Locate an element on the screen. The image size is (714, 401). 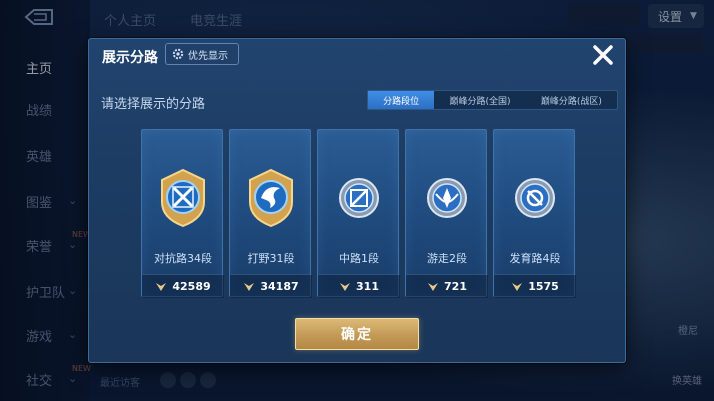
lane-score: 1575 is located at coordinates (535, 286).